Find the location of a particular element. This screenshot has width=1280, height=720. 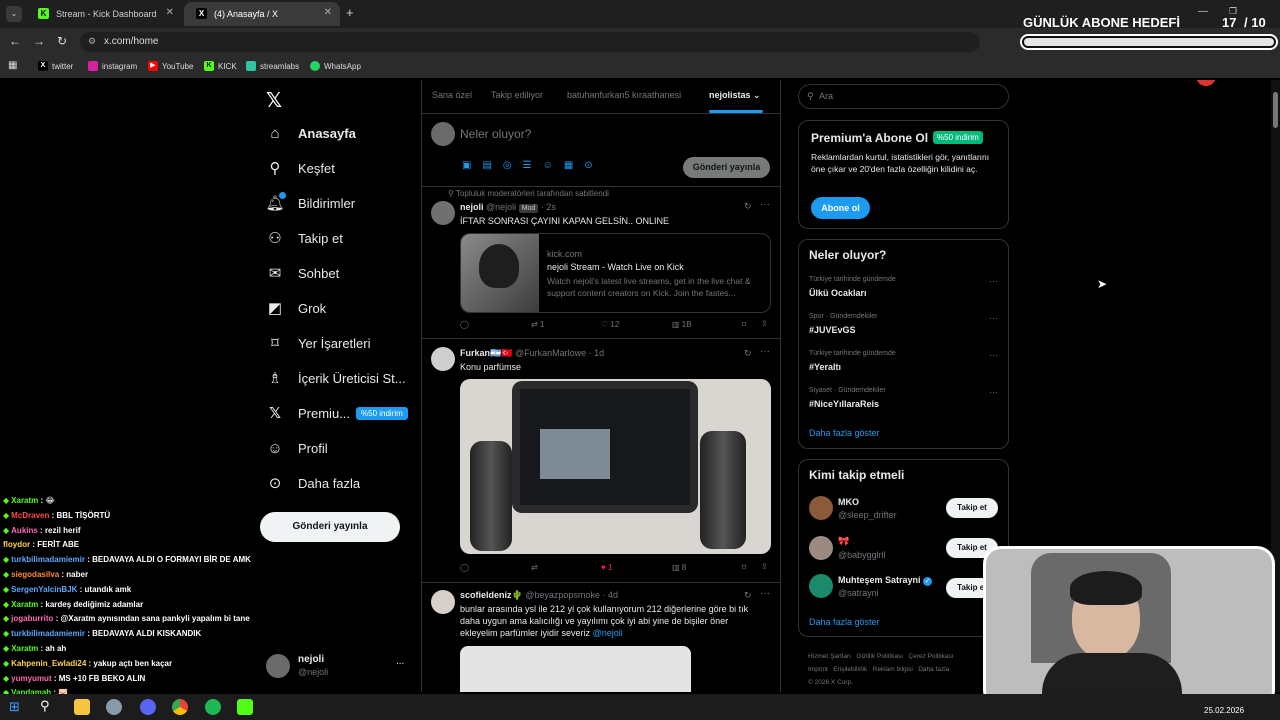

footer-link: Reklam bilgisi is located at coordinates (893, 669).